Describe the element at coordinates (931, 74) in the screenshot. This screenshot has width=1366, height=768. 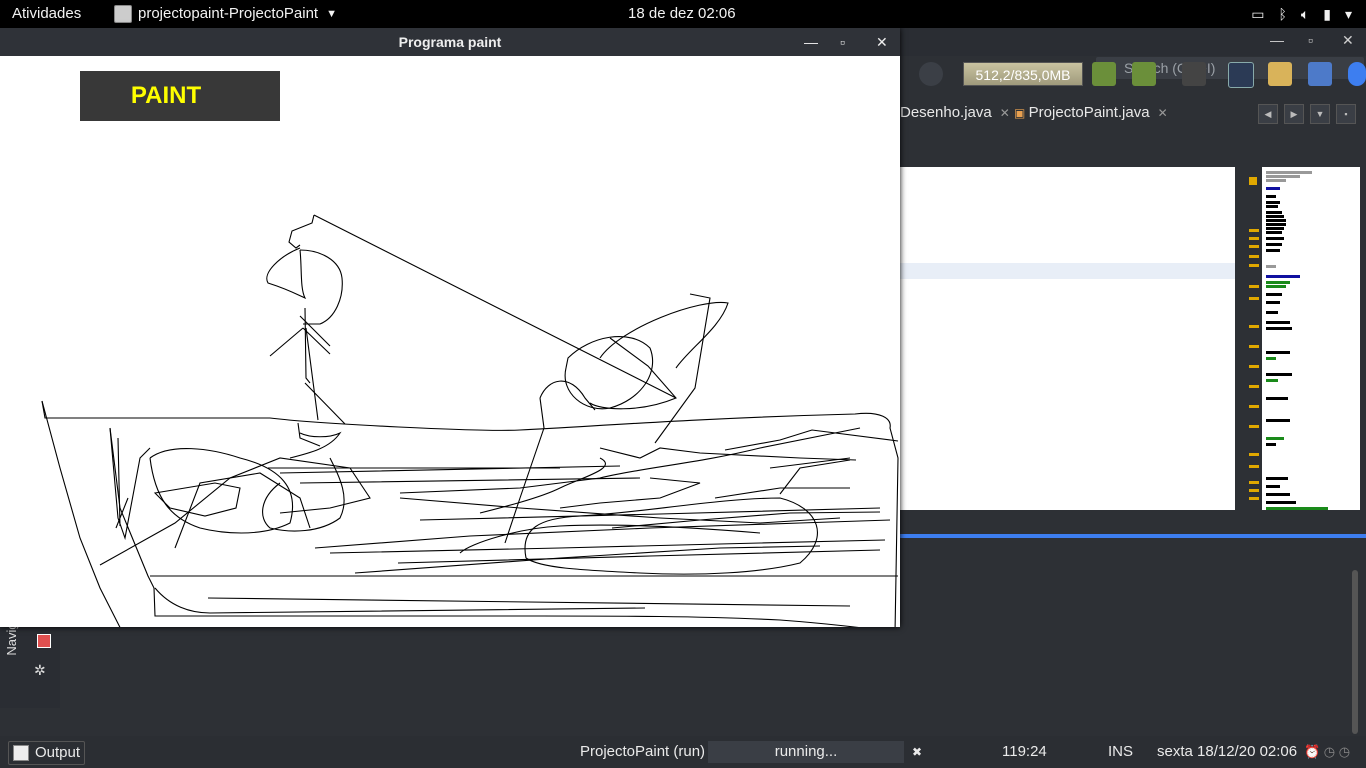
I see `profiler-icon` at that location.